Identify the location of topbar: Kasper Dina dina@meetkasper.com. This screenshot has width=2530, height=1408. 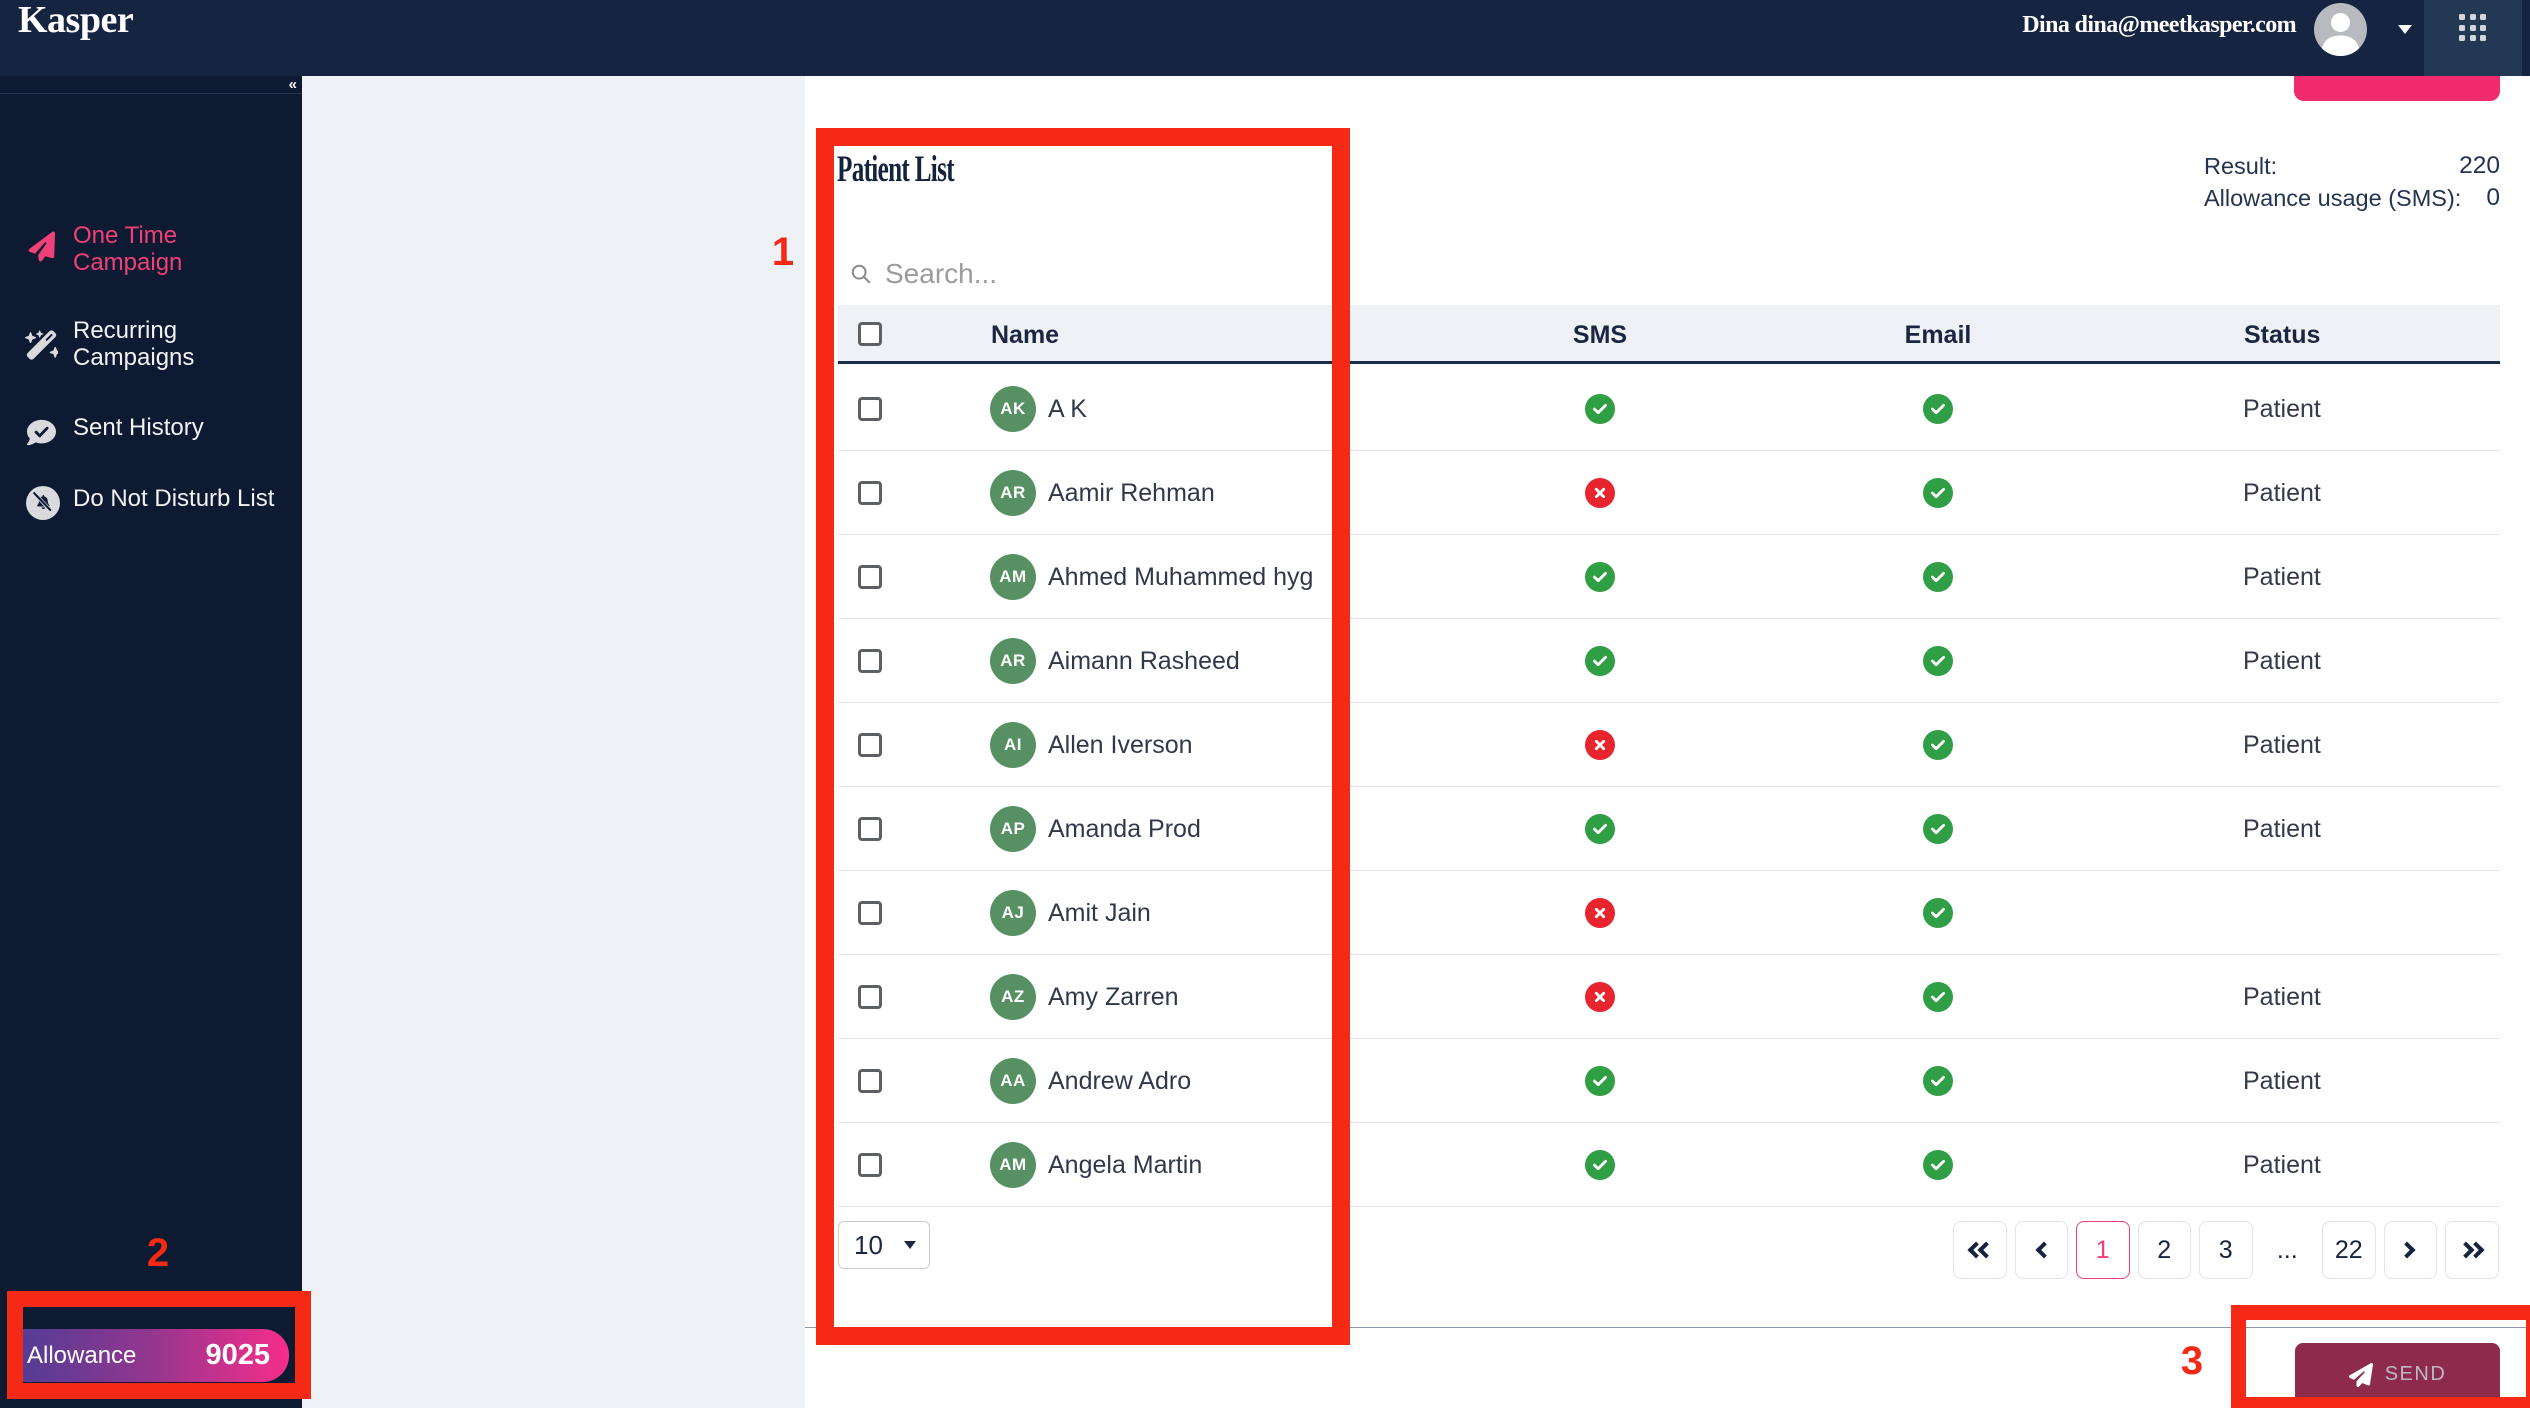
(1265, 38).